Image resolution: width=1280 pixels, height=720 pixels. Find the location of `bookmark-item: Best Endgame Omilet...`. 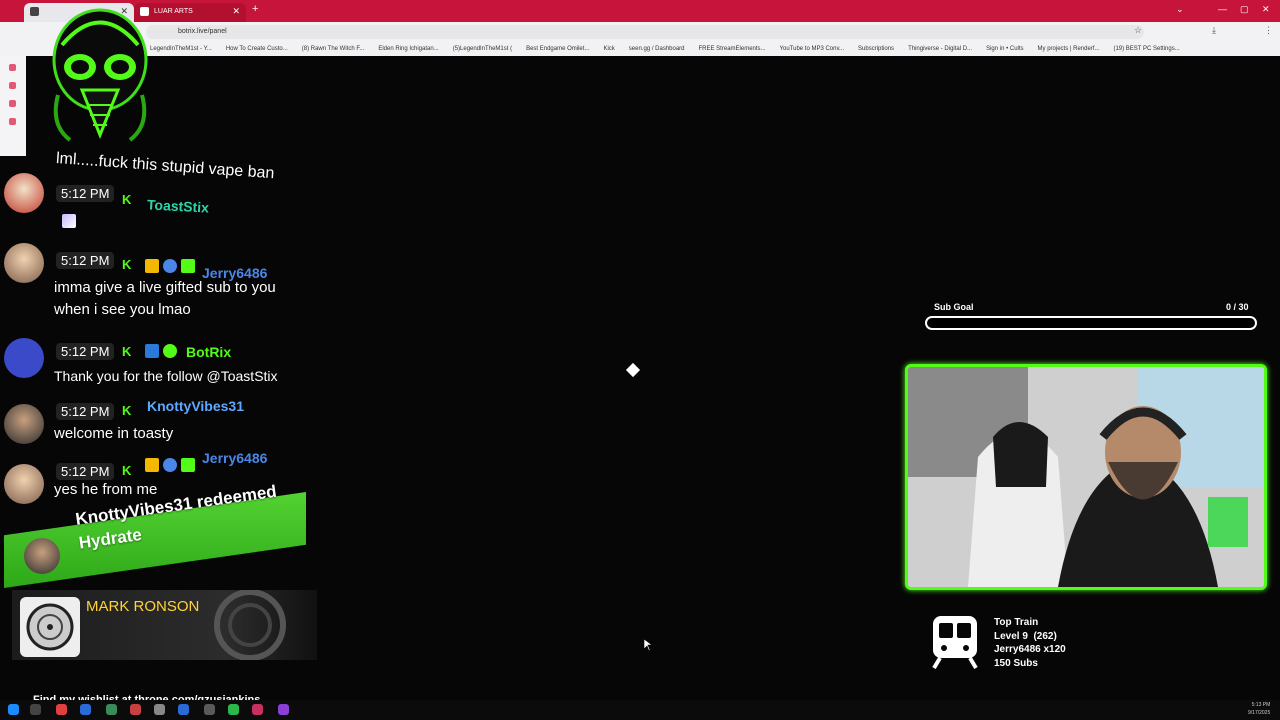

bookmark-item: Best Endgame Omilet... is located at coordinates (557, 49).